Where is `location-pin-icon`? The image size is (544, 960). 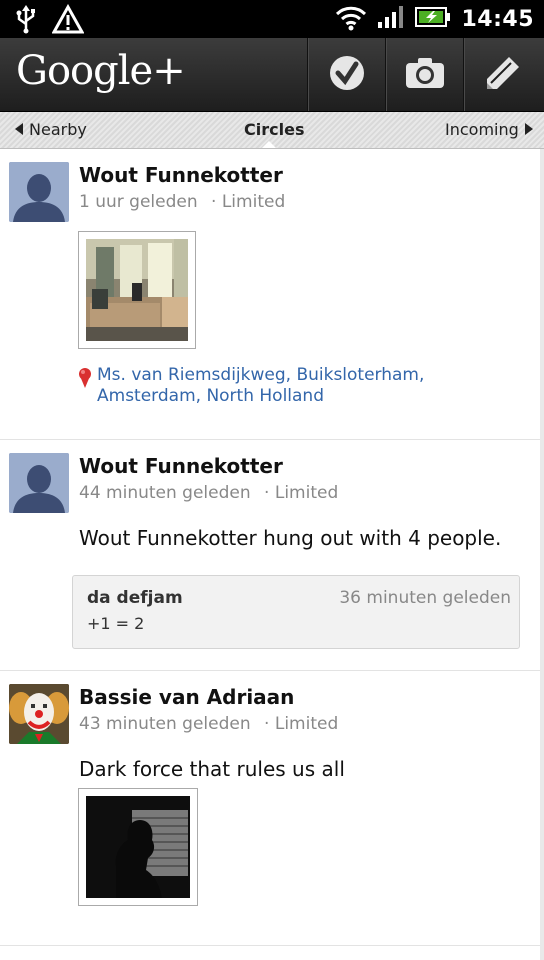
location-pin-icon is located at coordinates (85, 381).